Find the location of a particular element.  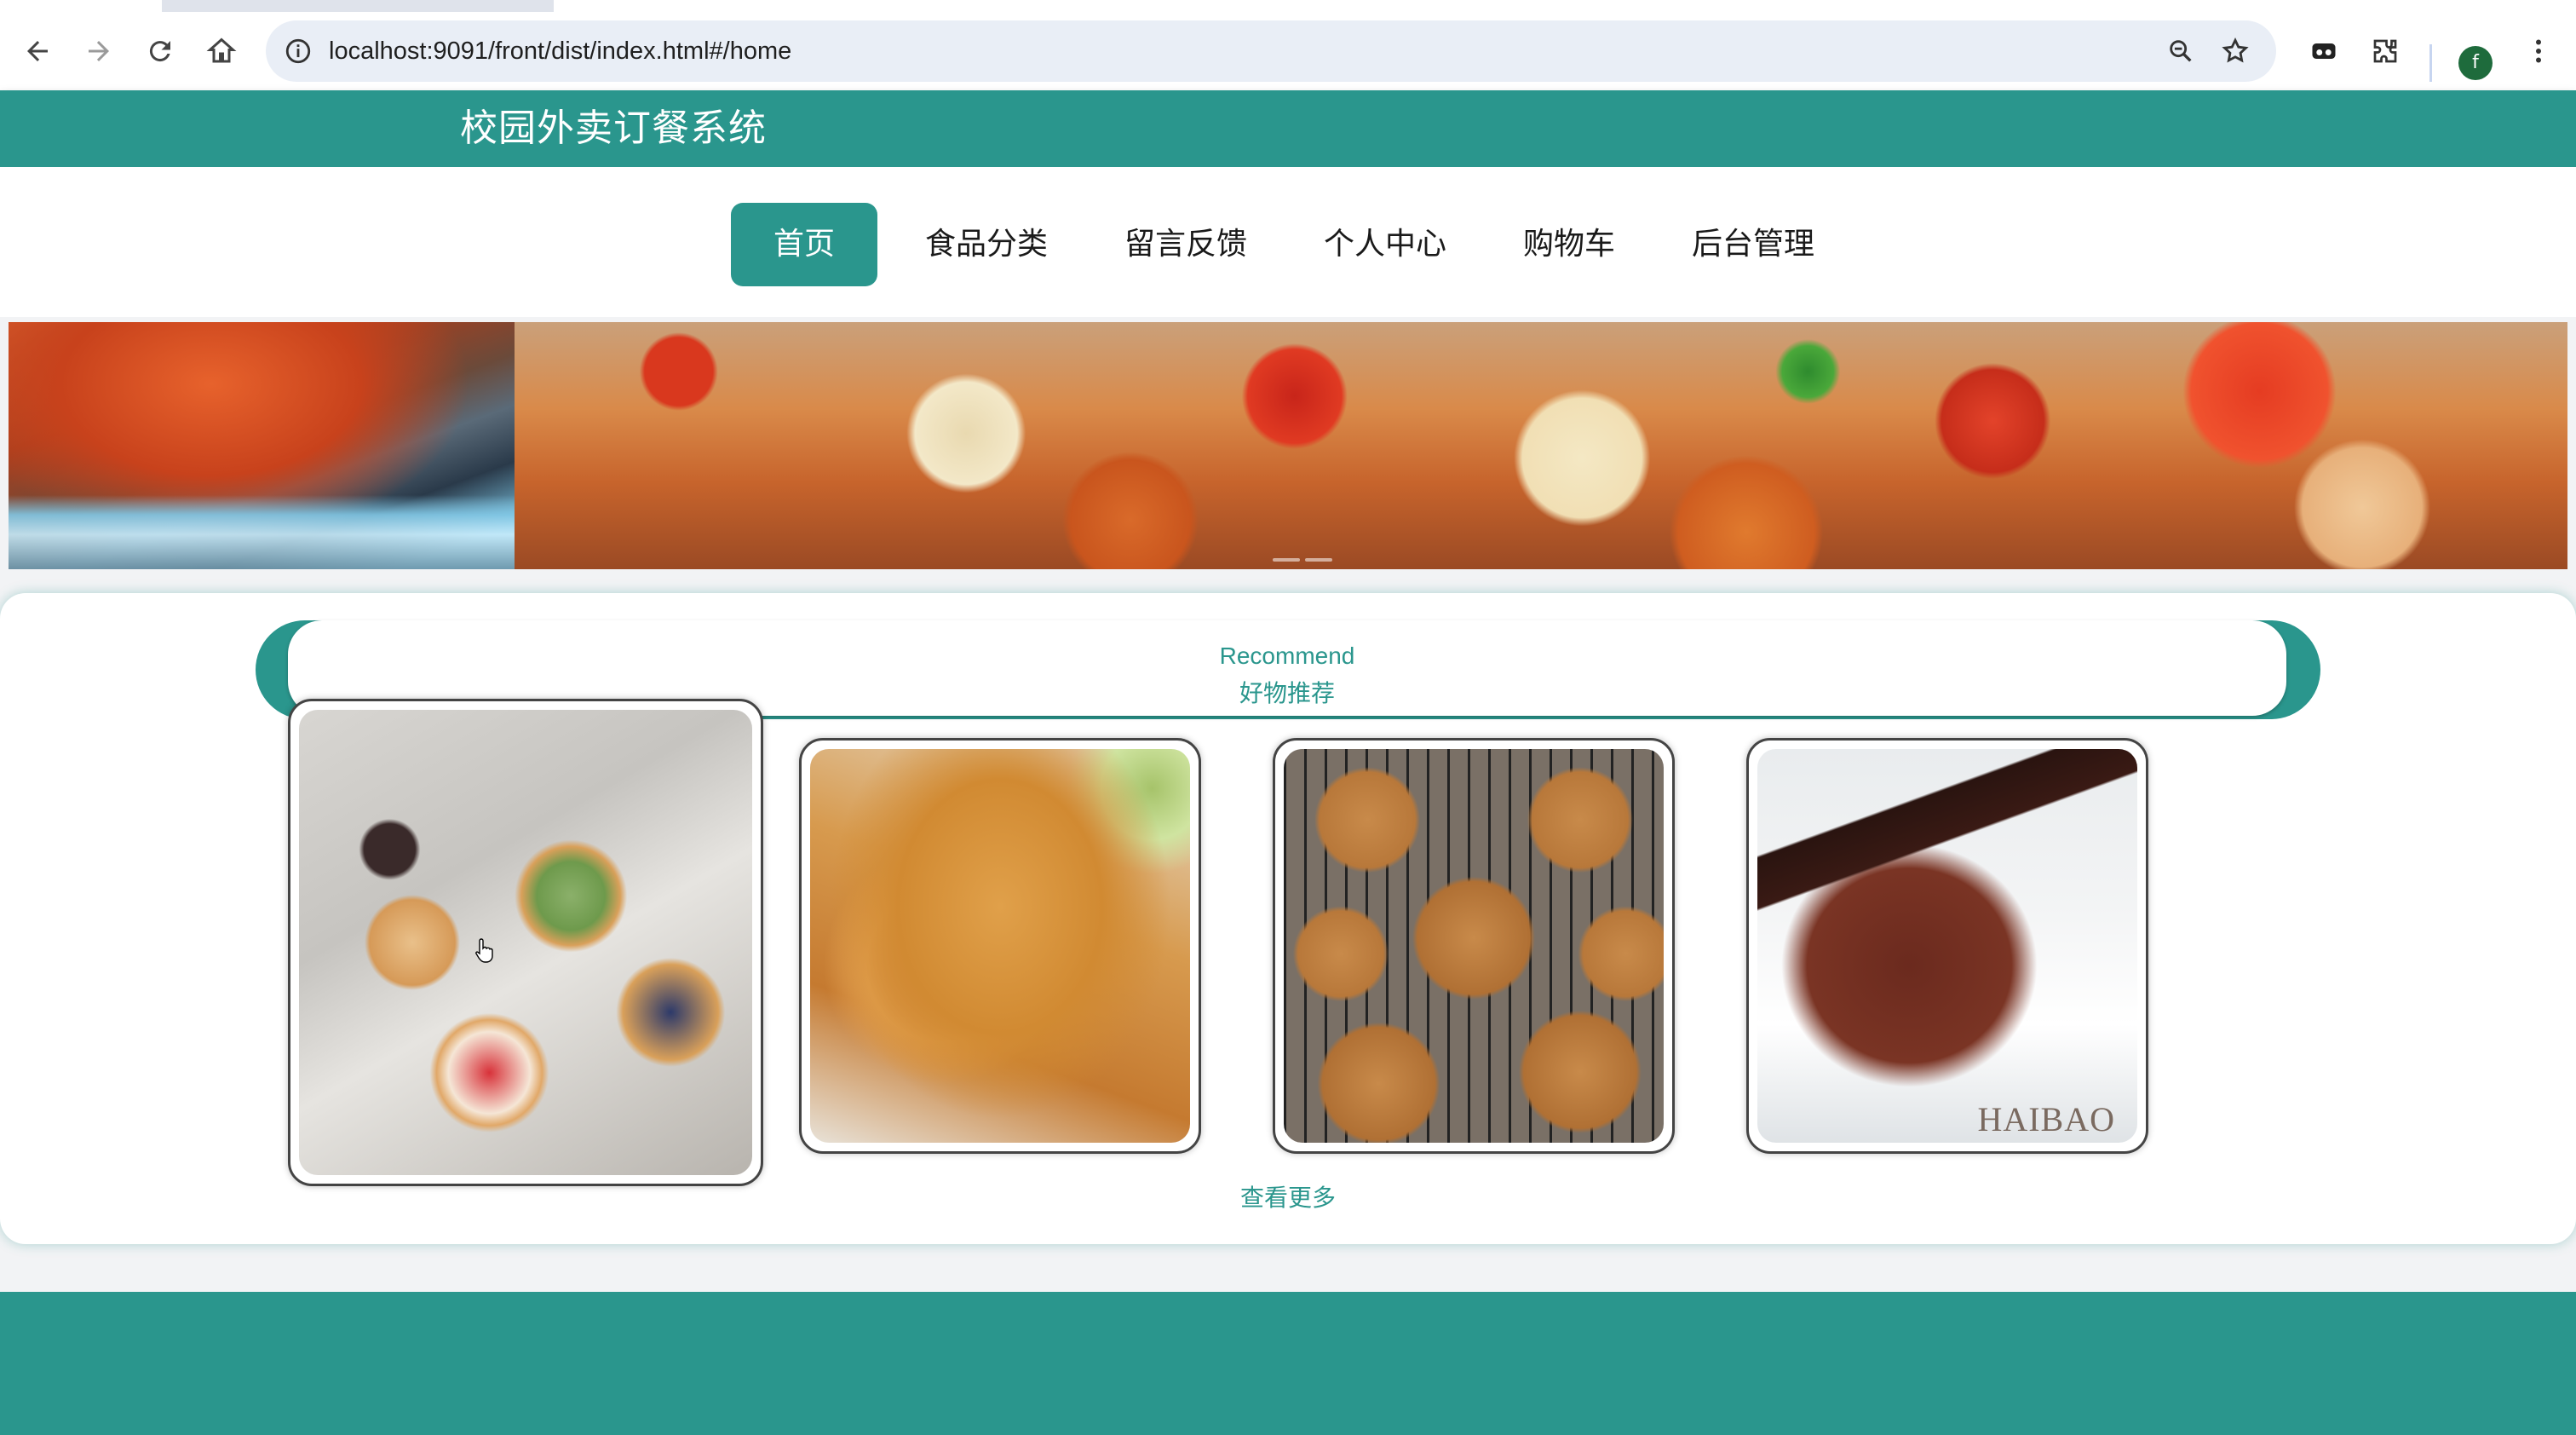

product-card: HAIBAO is located at coordinates (1947, 946).